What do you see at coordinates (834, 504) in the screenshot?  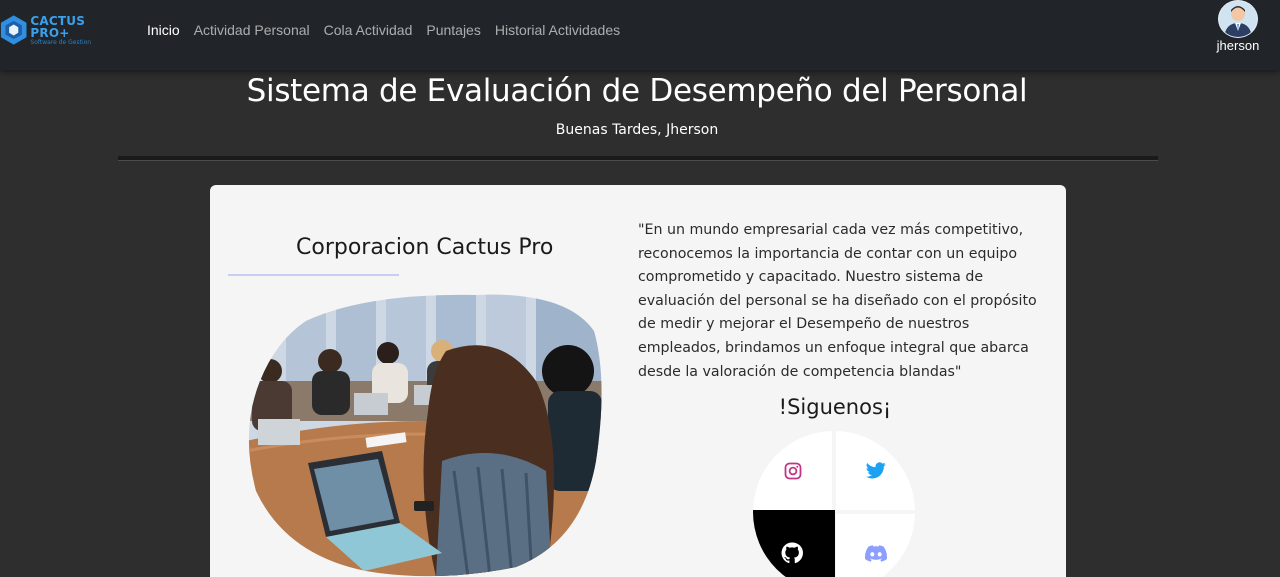 I see `social-links` at bounding box center [834, 504].